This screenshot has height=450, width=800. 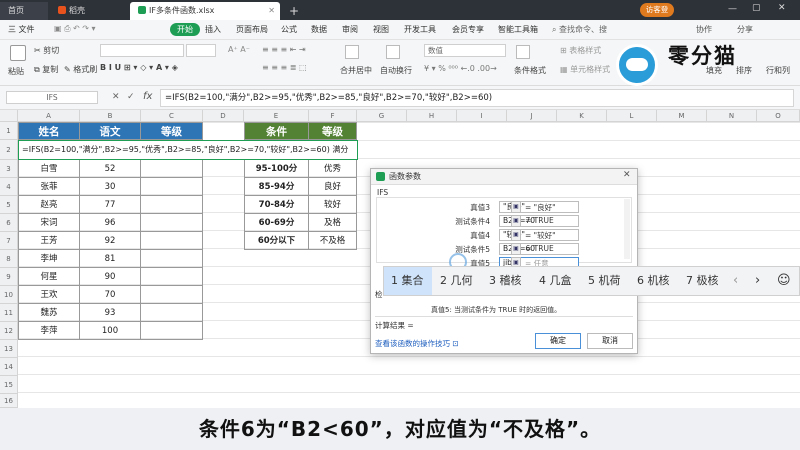 What do you see at coordinates (744, 70) in the screenshot?
I see `sort-button: 排序` at bounding box center [744, 70].